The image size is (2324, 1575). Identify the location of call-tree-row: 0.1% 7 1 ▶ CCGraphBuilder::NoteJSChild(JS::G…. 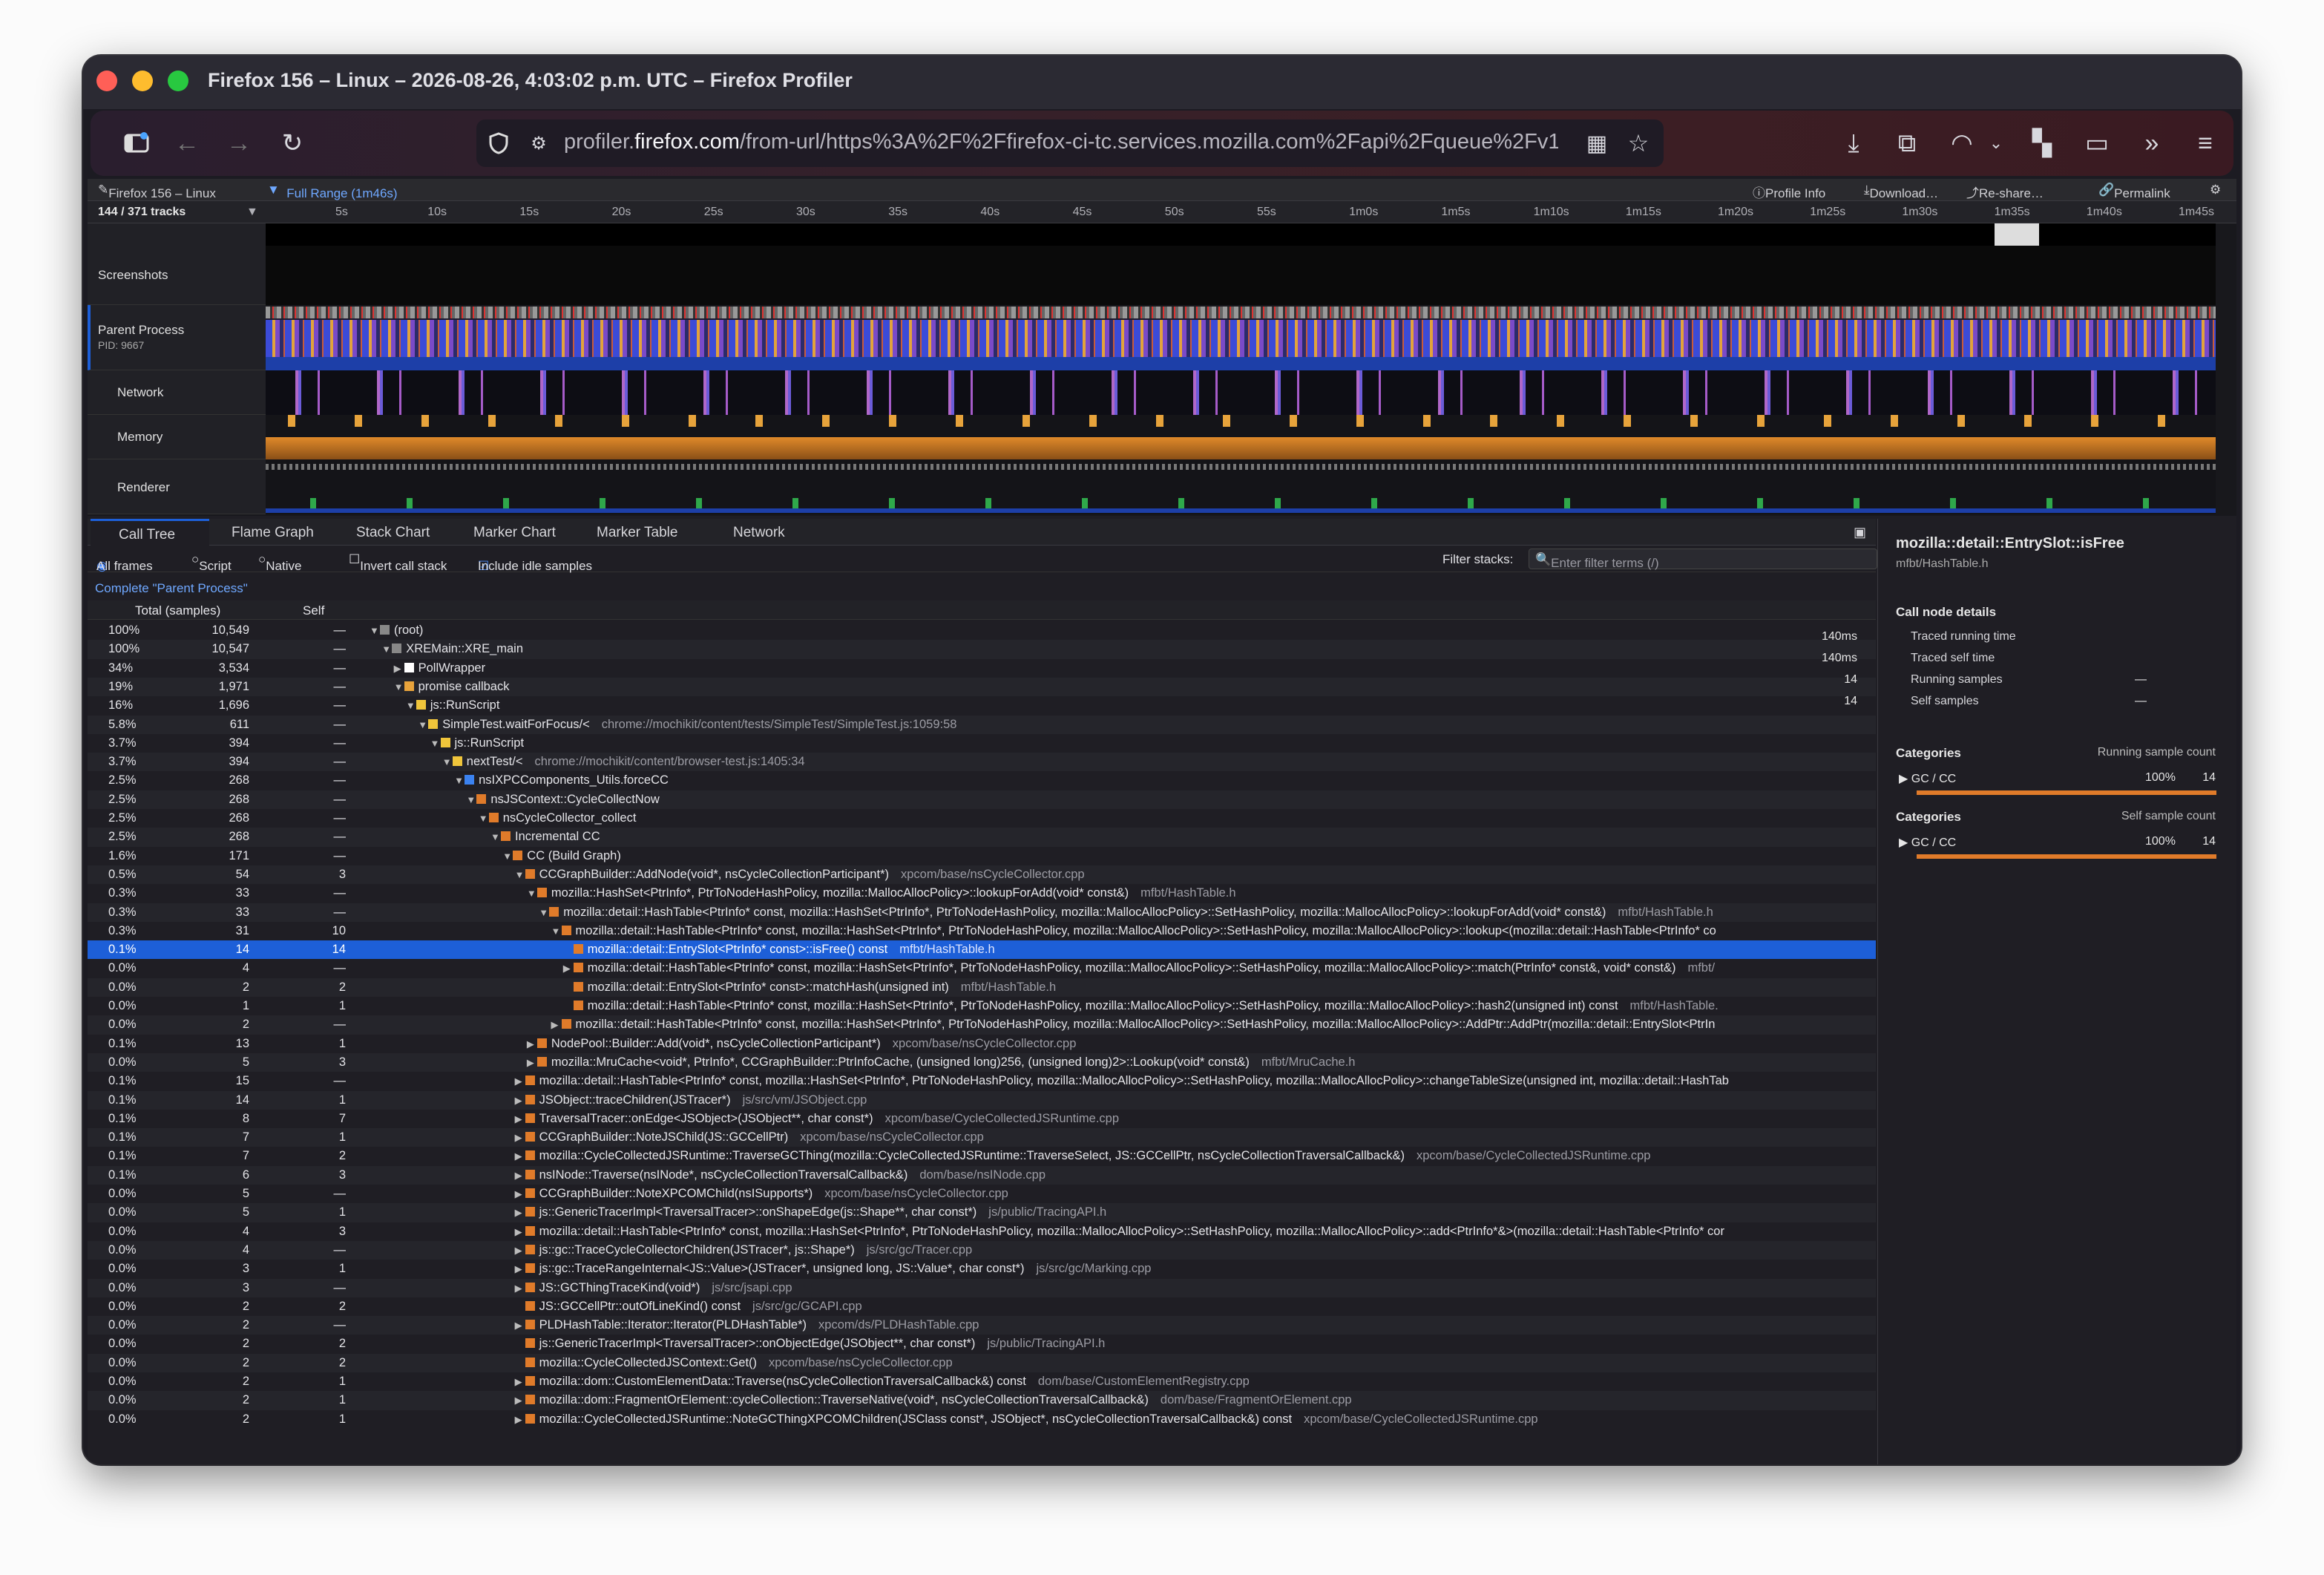
(982, 1137).